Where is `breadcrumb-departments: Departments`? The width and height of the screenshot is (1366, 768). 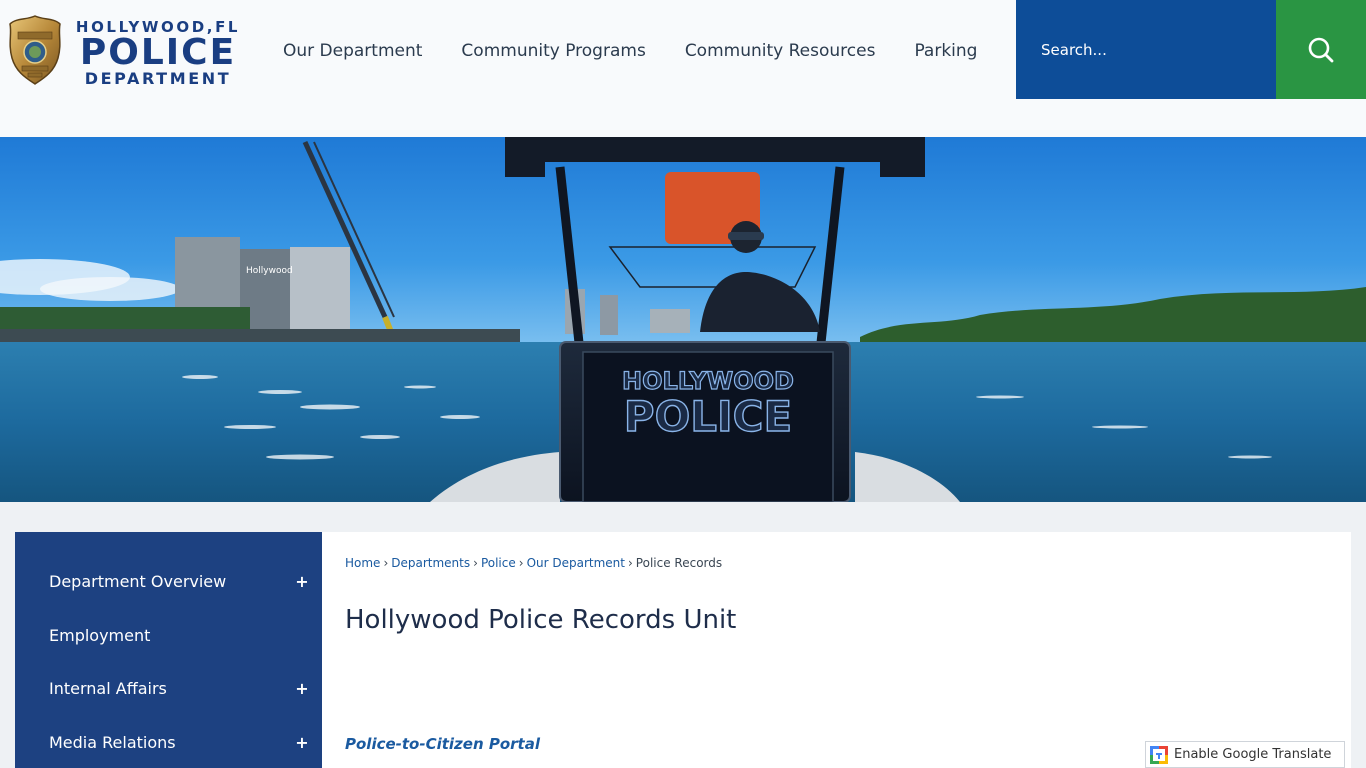
breadcrumb-departments: Departments is located at coordinates (430, 563).